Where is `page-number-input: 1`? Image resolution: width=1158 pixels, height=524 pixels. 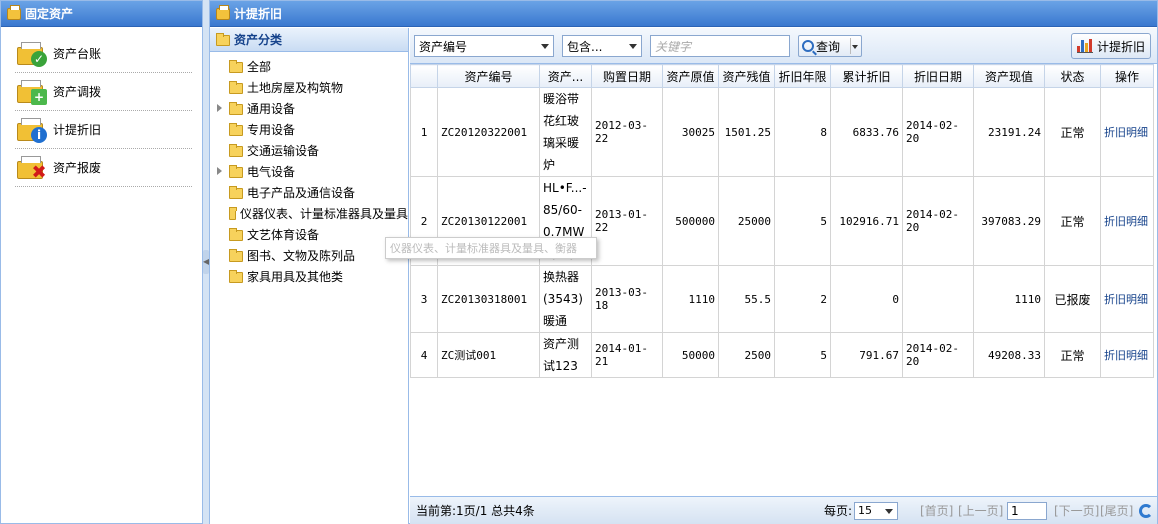
page-number-input: 1 is located at coordinates (1027, 510).